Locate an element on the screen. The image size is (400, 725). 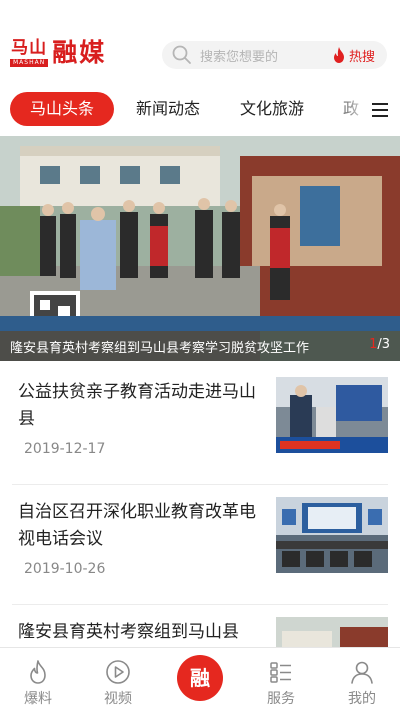
app-logo: 马山 MASHAN 融媒 is located at coordinates (58, 54).